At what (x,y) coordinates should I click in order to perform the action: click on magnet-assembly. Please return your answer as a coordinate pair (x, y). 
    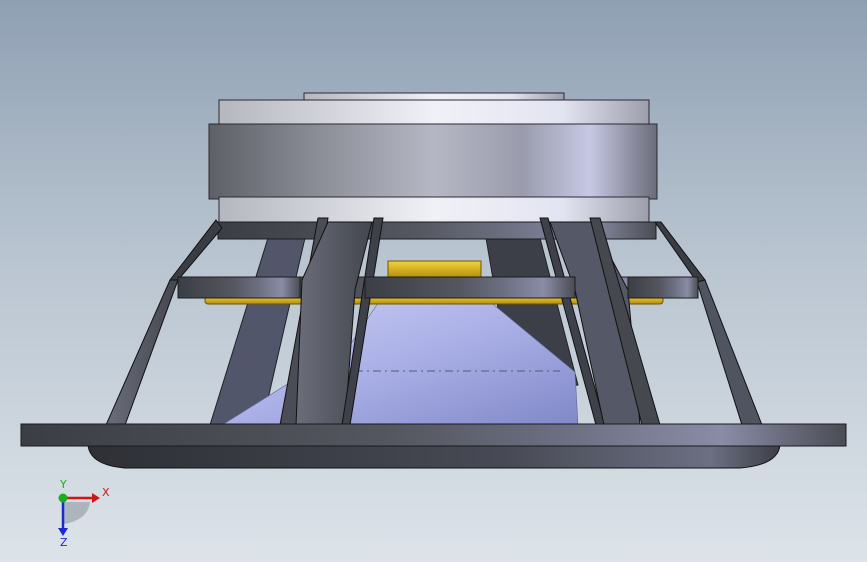
    Looking at the image, I should click on (433, 157).